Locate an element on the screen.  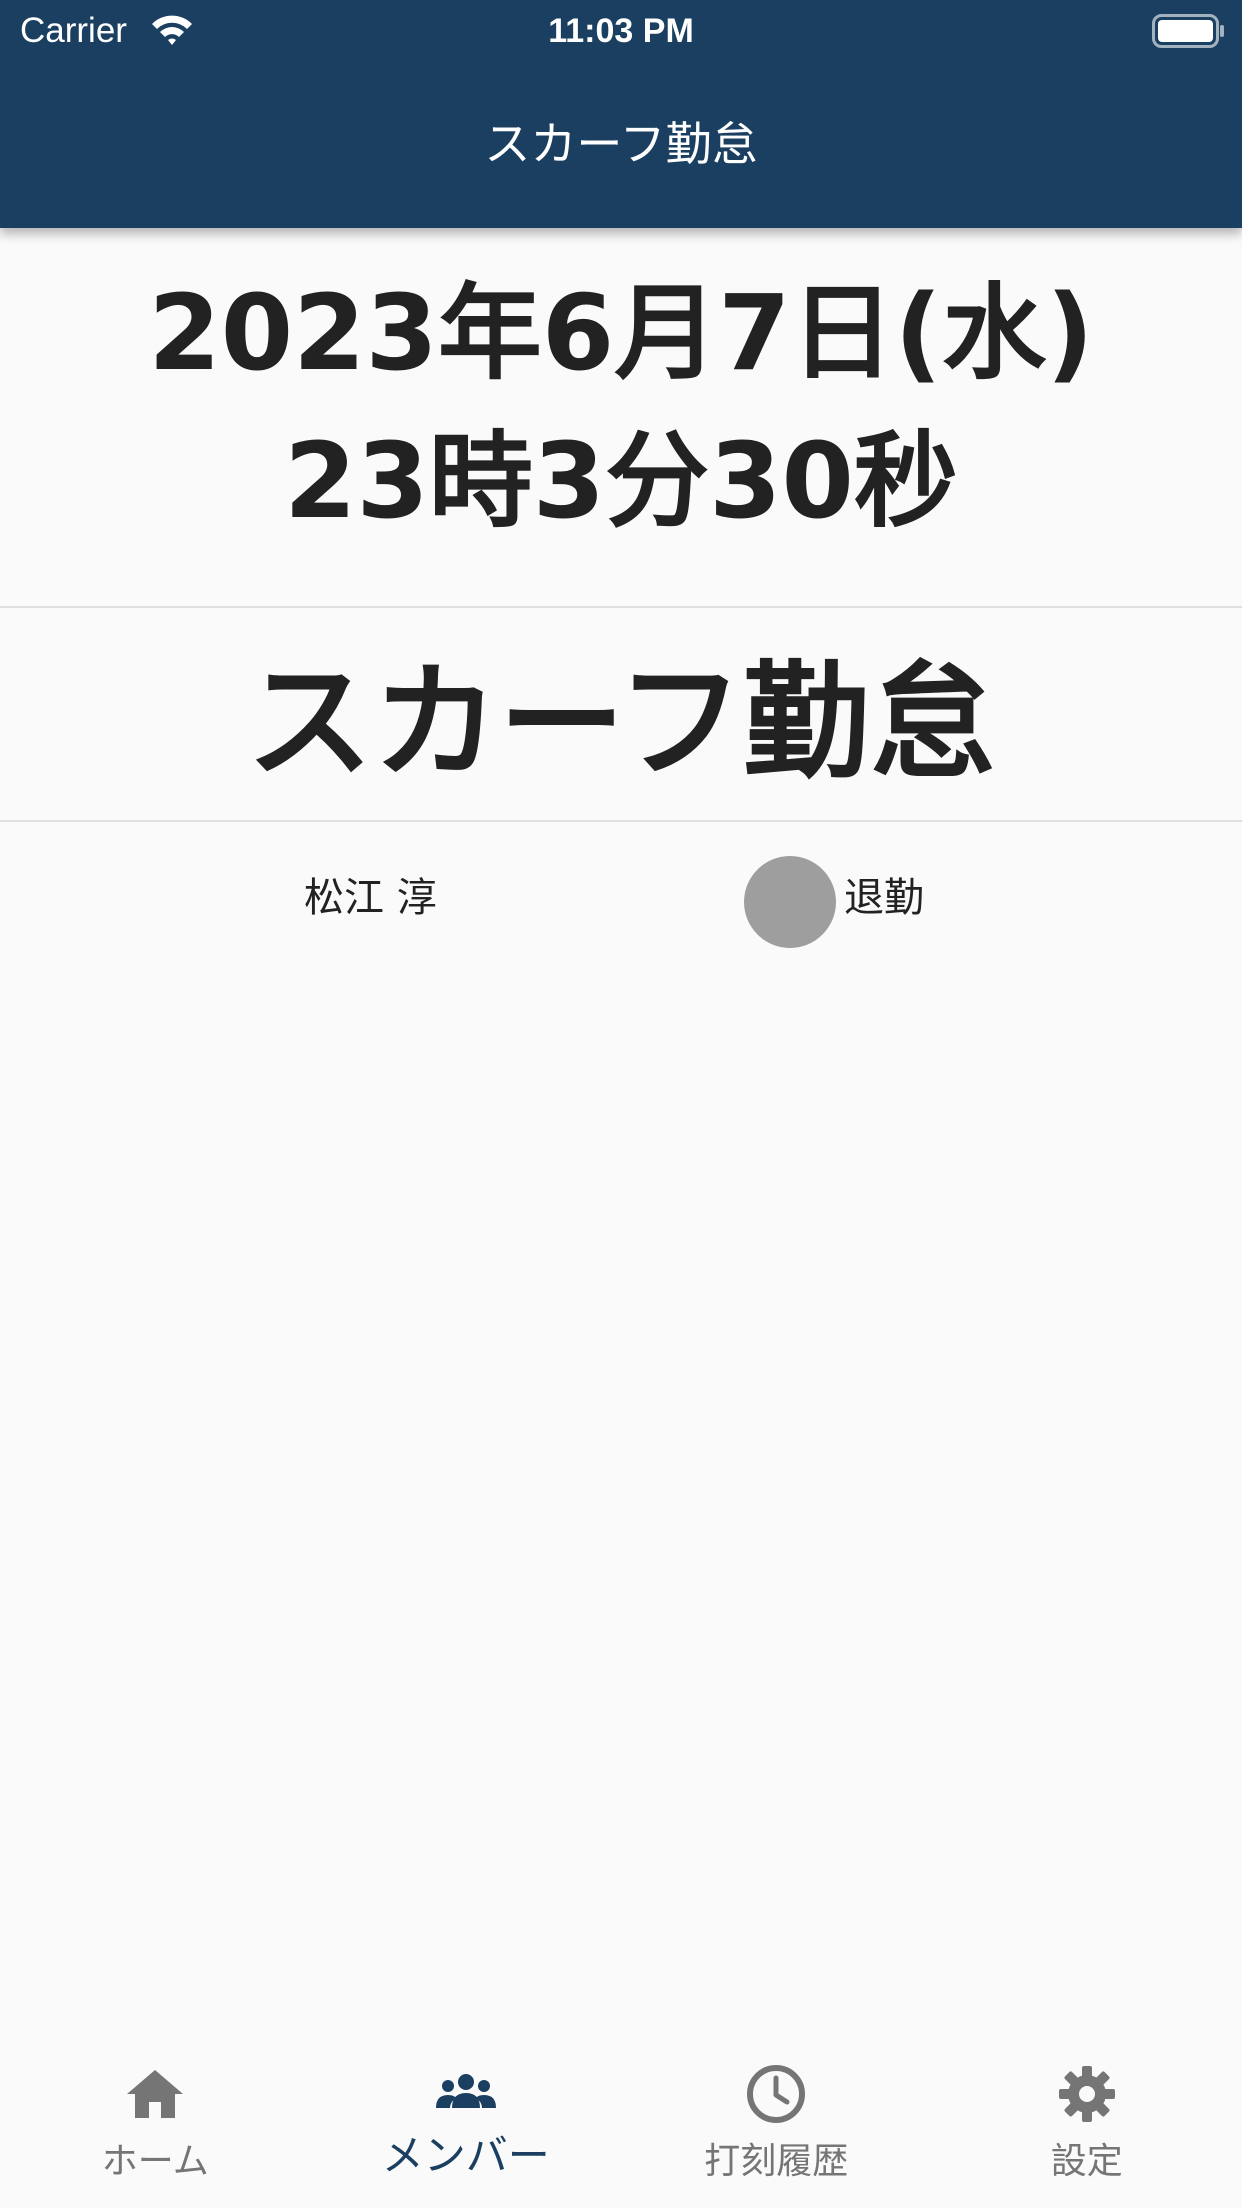
title-section: スカーフ勤怠 is located at coordinates (621, 715).